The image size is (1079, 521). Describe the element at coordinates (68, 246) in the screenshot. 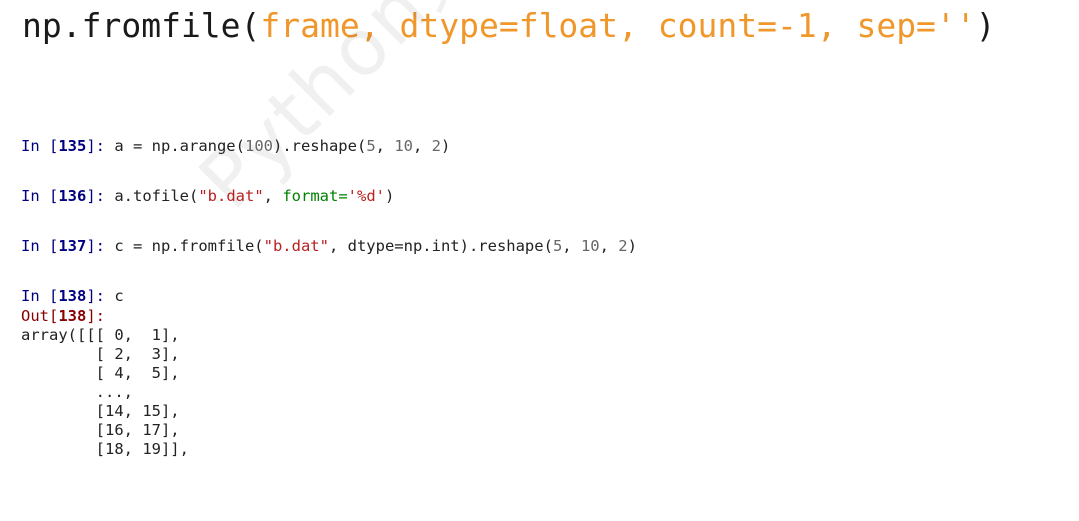

I see `in-prompt: In [137]:` at that location.